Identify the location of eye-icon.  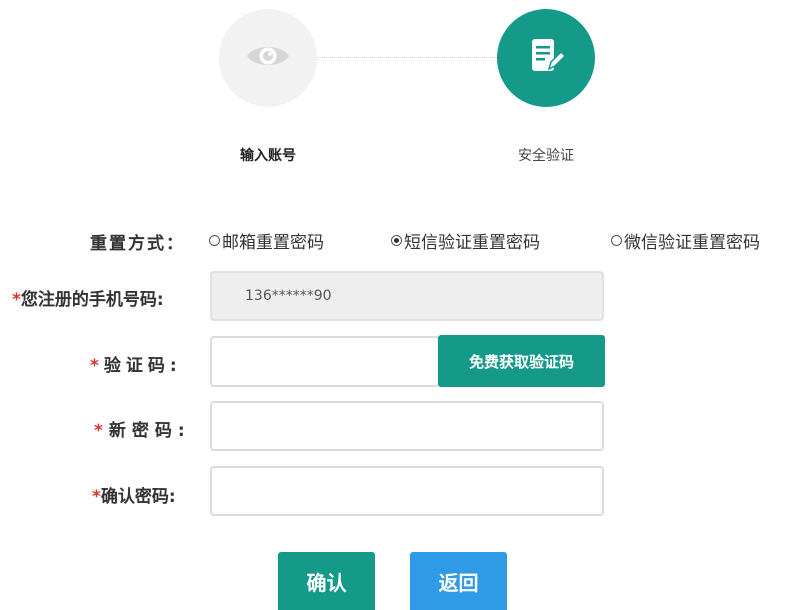
(268, 58).